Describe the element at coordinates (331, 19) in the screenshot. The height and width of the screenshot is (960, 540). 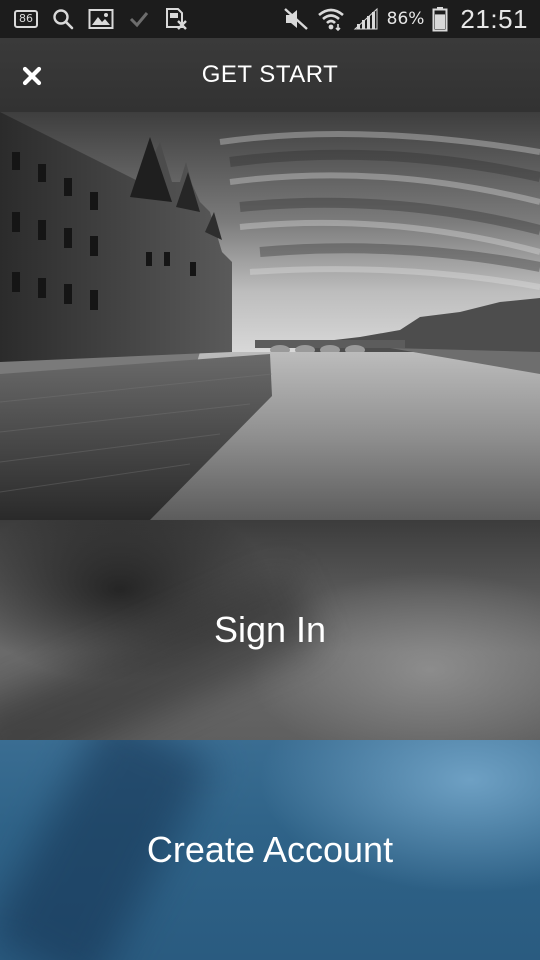
I see `wifi-icon` at that location.